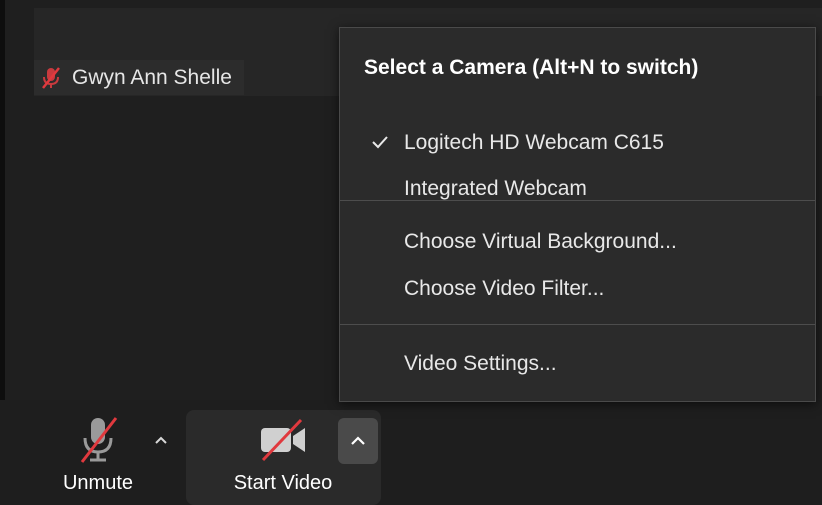 This screenshot has width=822, height=505. Describe the element at coordinates (531, 67) in the screenshot. I see `camera-menu-title: Select a Camera (Alt+N to switch)` at that location.